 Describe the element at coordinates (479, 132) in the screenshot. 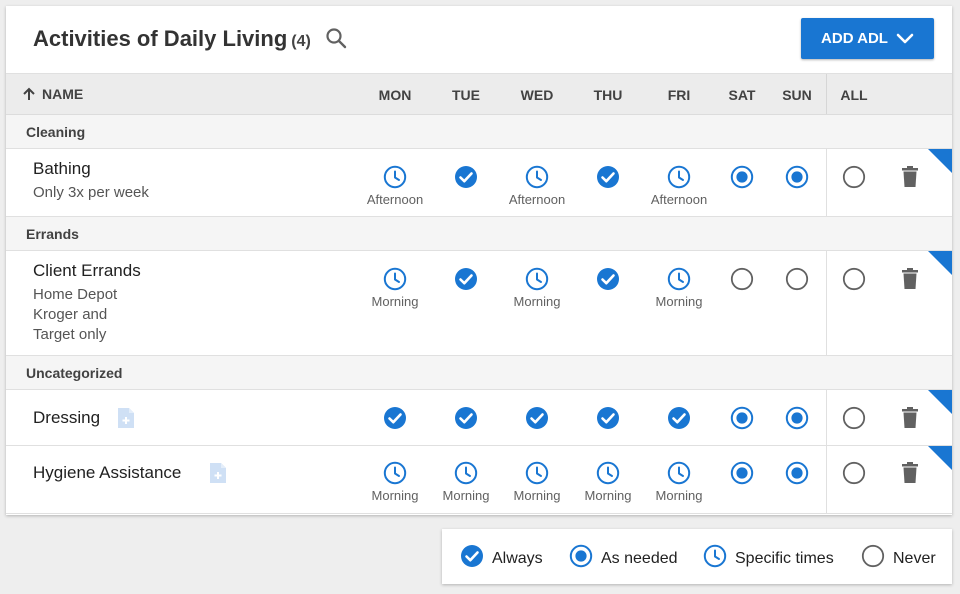

I see `group-header: Cleaning` at that location.